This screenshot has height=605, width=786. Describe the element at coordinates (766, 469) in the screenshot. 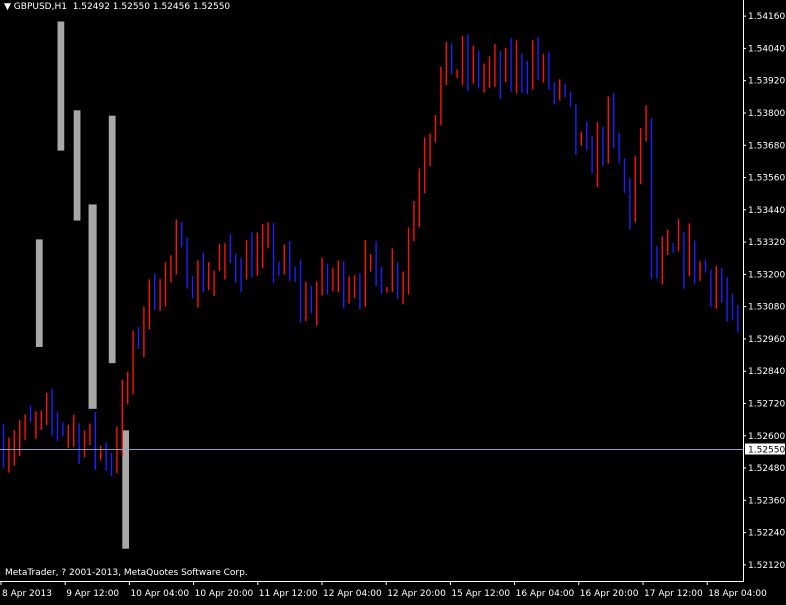

I see `price-tick-label: 1.52480` at that location.